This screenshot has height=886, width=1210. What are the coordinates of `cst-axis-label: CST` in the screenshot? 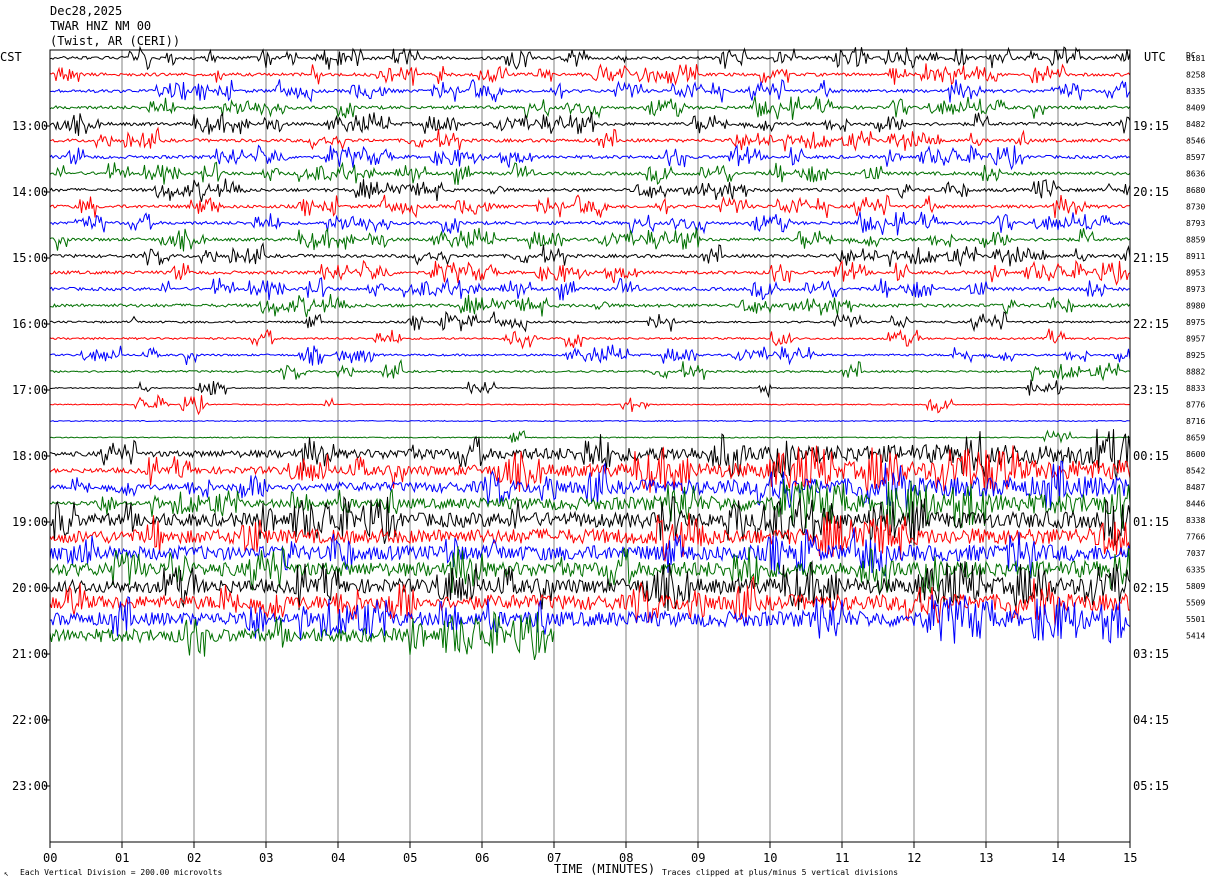 It's located at (11, 57).